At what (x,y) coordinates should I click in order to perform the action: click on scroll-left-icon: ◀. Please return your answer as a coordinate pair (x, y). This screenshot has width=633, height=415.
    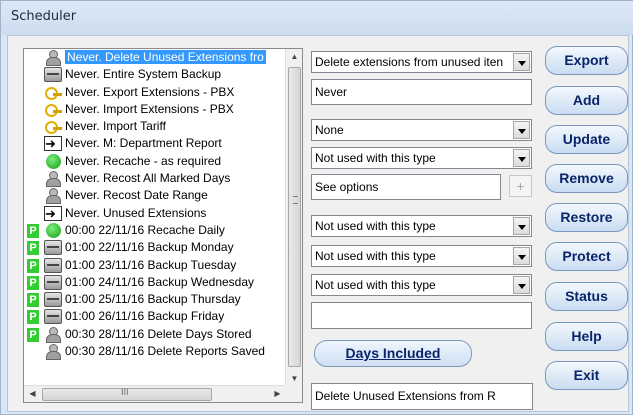
    Looking at the image, I should click on (32, 394).